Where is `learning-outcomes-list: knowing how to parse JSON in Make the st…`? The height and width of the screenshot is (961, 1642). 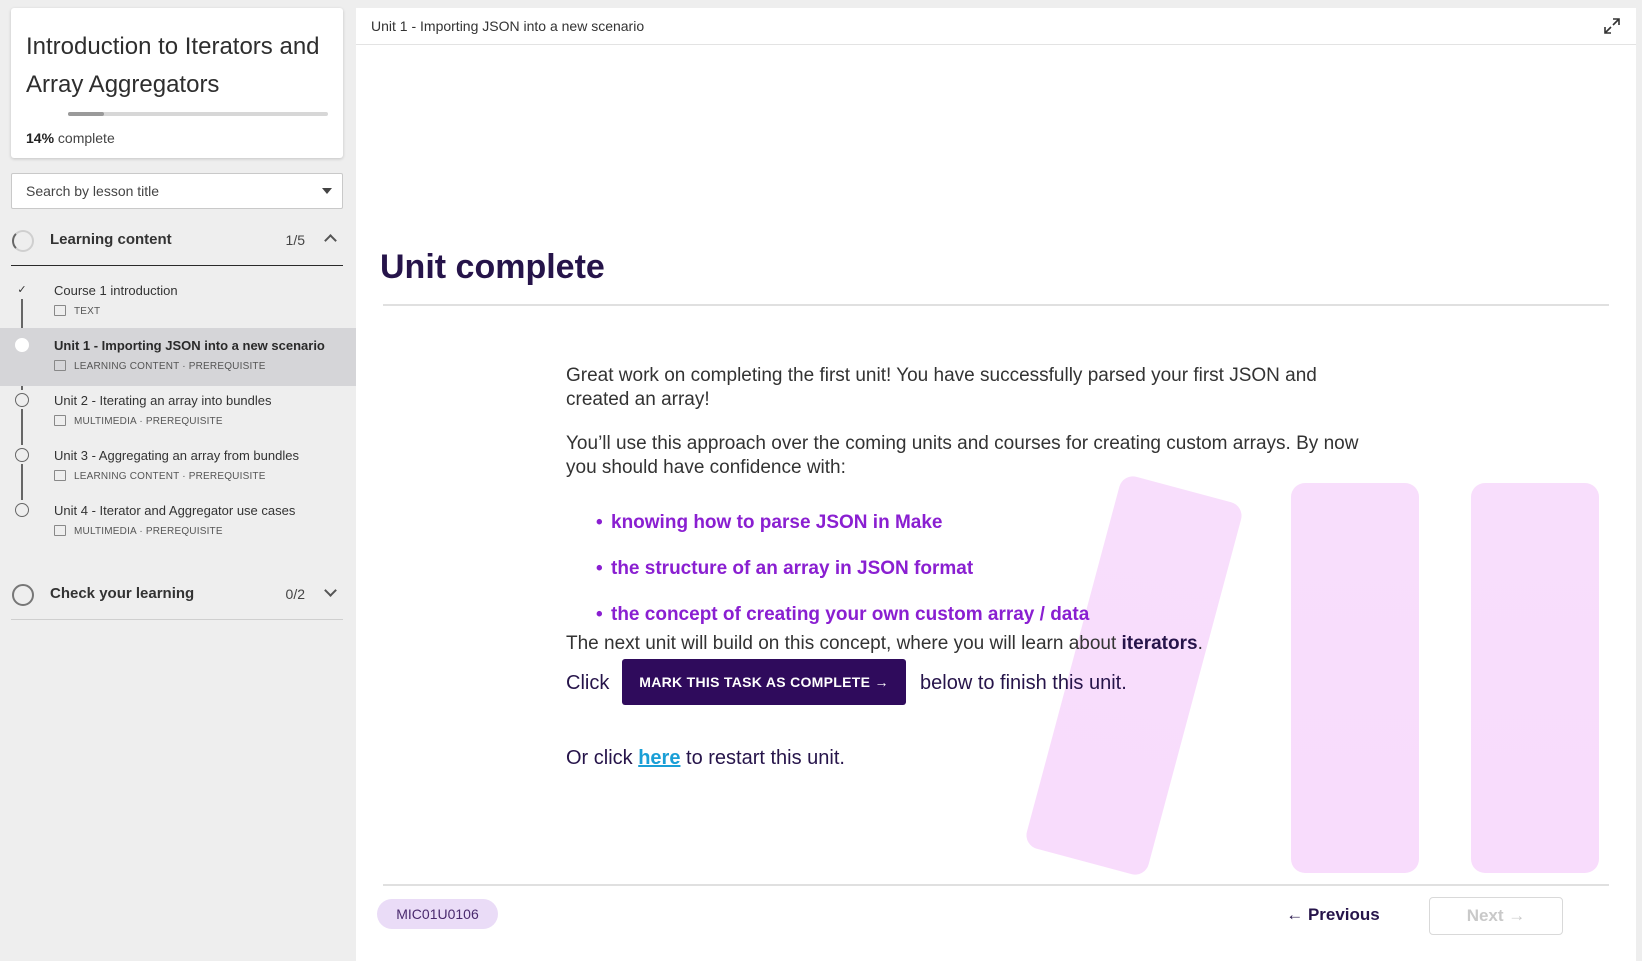
learning-outcomes-list: knowing how to parse JSON in Make the st… is located at coordinates (842, 581).